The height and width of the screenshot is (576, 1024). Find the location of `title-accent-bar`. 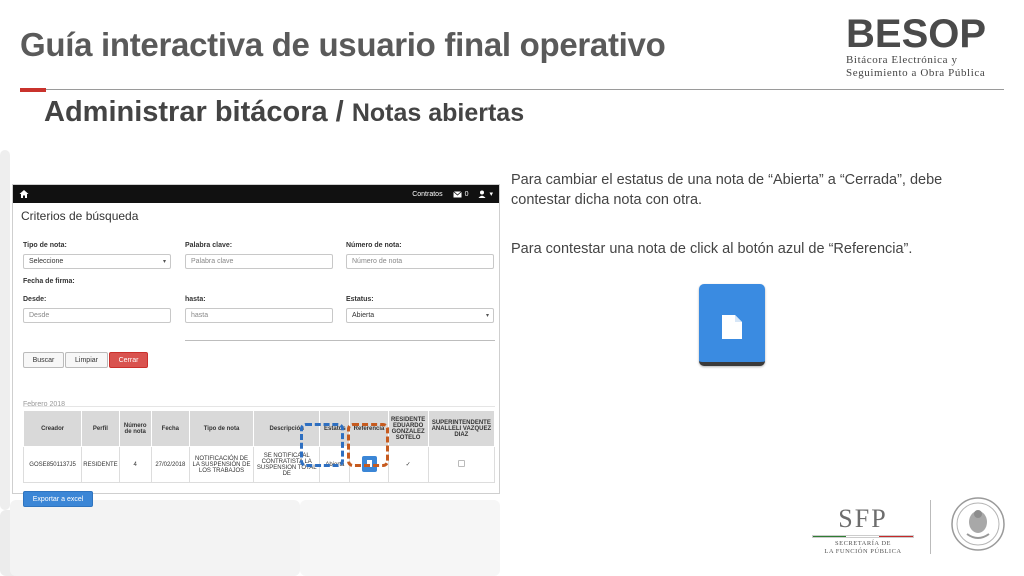

title-accent-bar is located at coordinates (33, 90).